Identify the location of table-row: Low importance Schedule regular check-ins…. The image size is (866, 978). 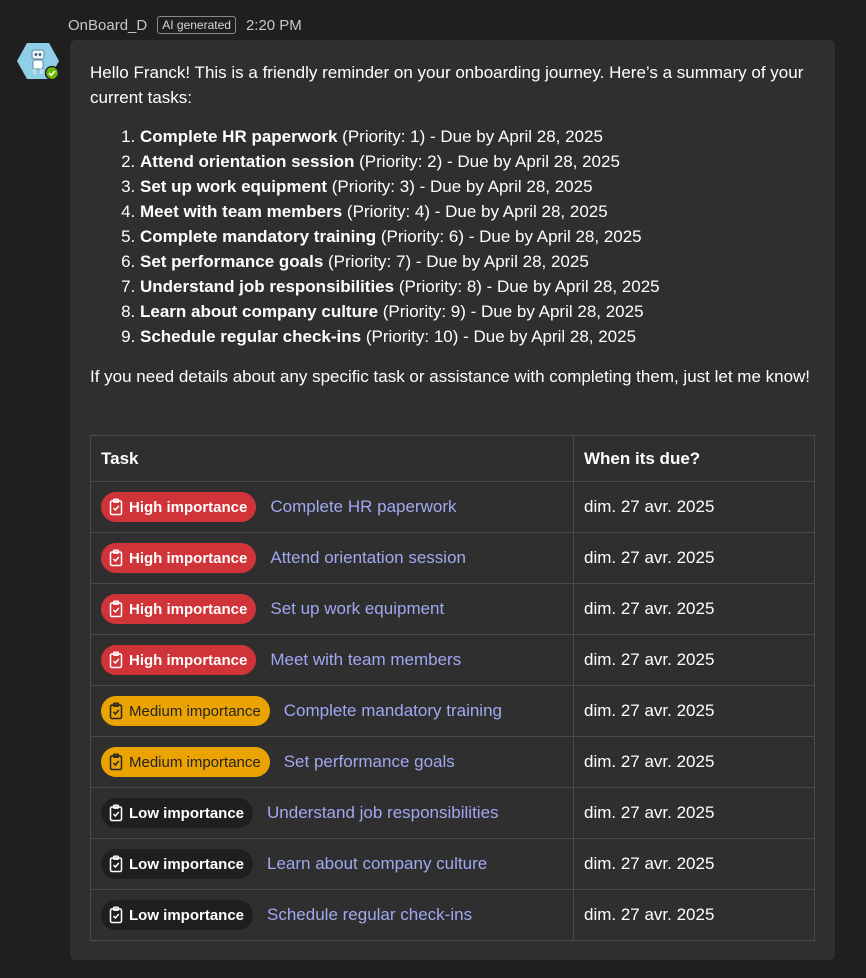
(452, 915).